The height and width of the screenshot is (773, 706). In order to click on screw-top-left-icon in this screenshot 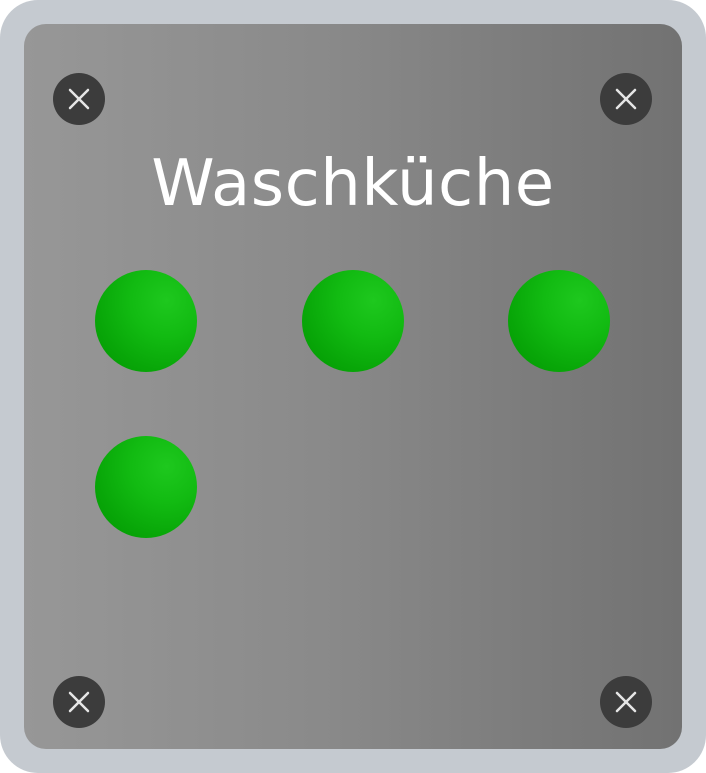, I will do `click(79, 99)`.